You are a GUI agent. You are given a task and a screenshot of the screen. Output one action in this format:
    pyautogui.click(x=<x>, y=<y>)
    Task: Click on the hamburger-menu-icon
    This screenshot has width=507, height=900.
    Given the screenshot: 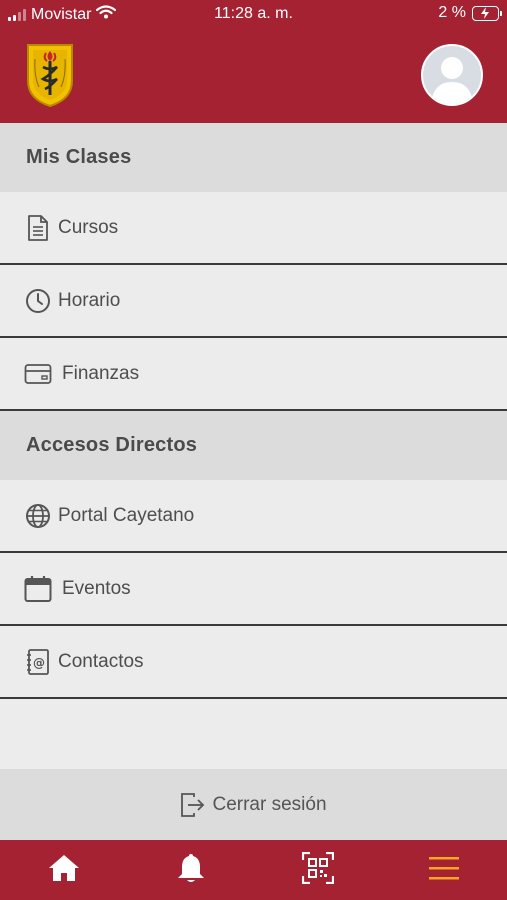 What is the action you would take?
    pyautogui.click(x=444, y=868)
    